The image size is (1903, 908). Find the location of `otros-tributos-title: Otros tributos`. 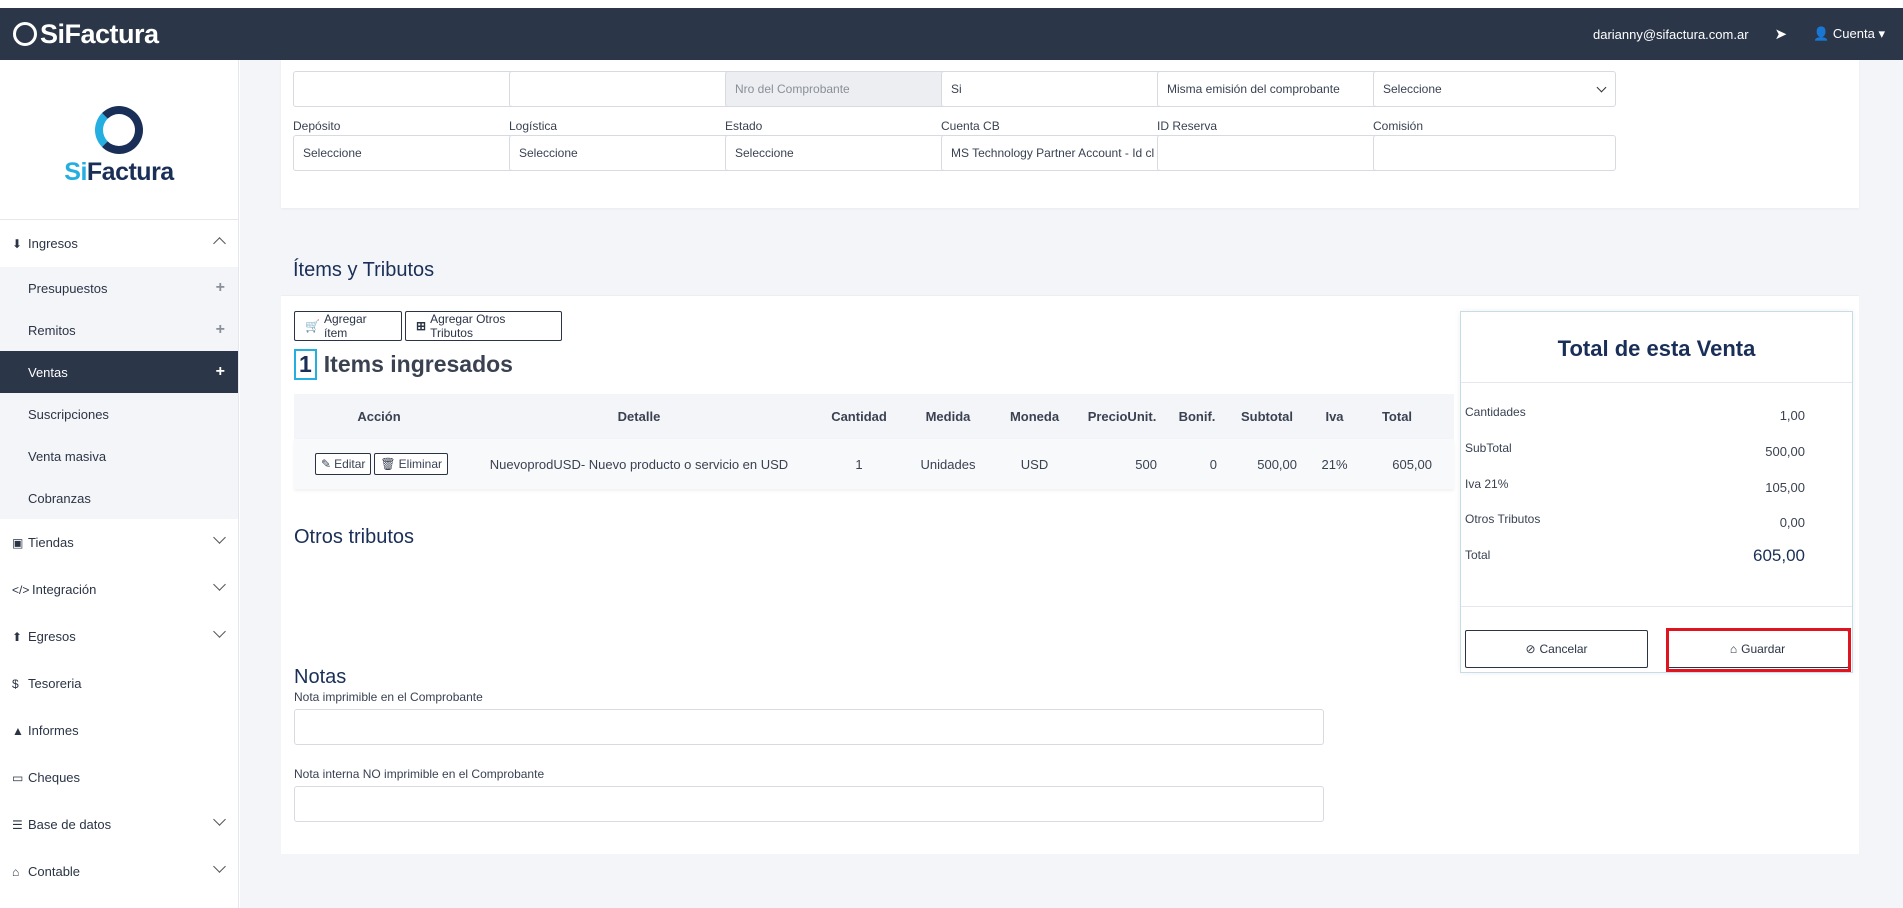

otros-tributos-title: Otros tributos is located at coordinates (354, 537).